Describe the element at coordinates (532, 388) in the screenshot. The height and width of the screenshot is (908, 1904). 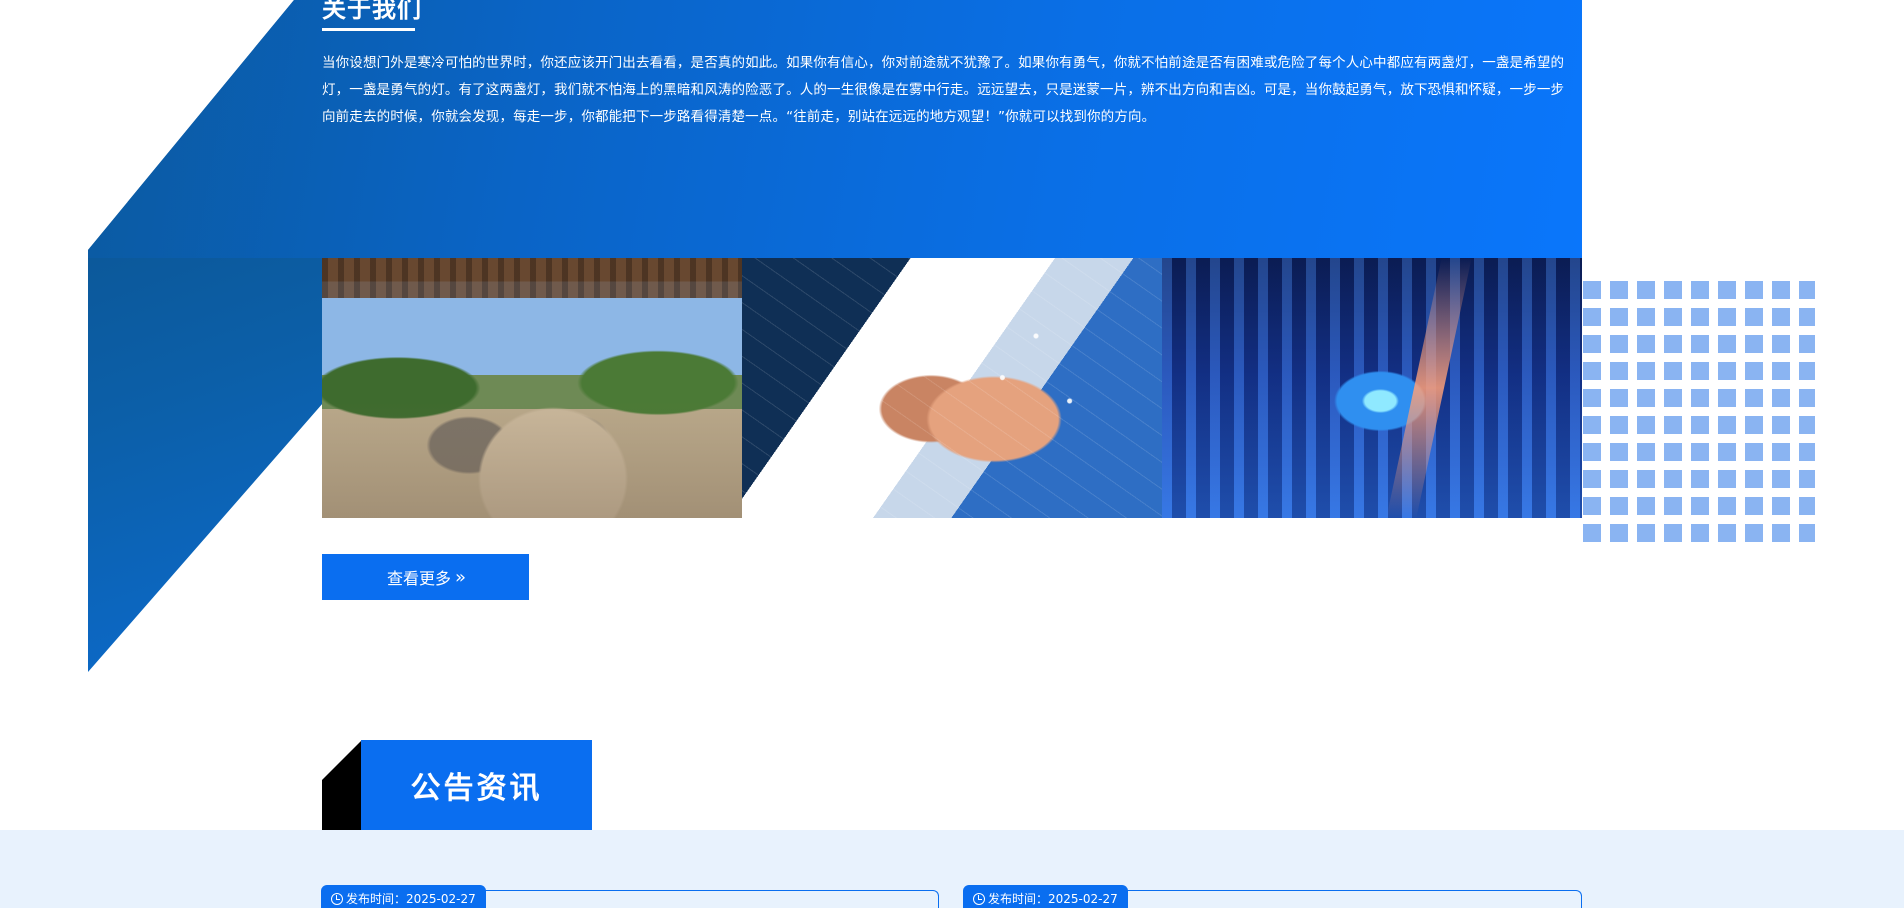
I see `terrace-photo` at that location.